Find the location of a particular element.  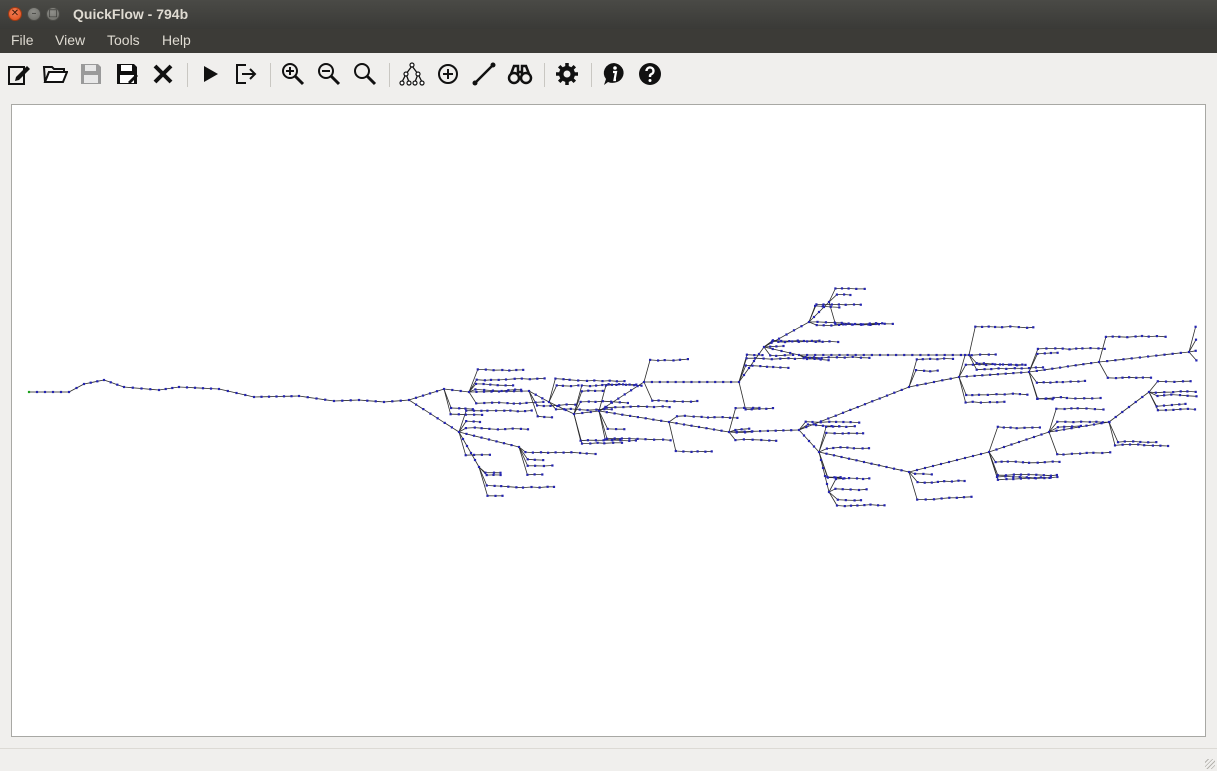

connect-edge-button is located at coordinates (484, 74).